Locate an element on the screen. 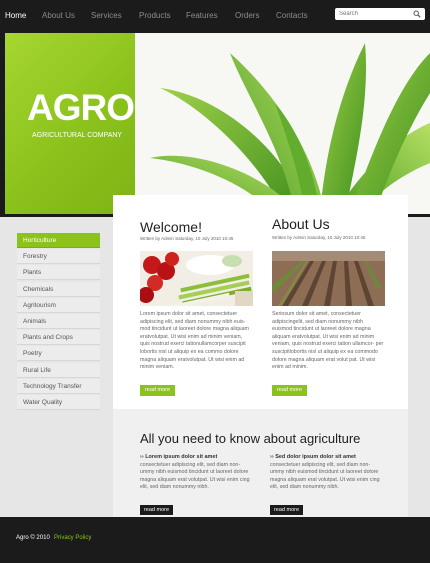 This screenshot has width=430, height=563. nav-features-link: Features is located at coordinates (202, 15).